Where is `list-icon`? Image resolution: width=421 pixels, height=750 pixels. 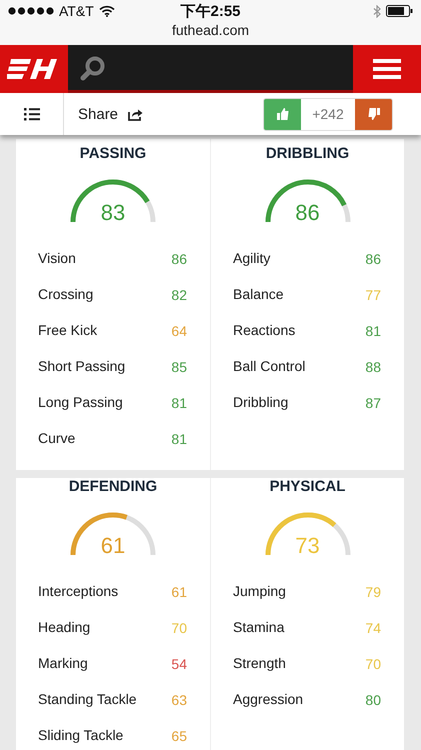 list-icon is located at coordinates (32, 114).